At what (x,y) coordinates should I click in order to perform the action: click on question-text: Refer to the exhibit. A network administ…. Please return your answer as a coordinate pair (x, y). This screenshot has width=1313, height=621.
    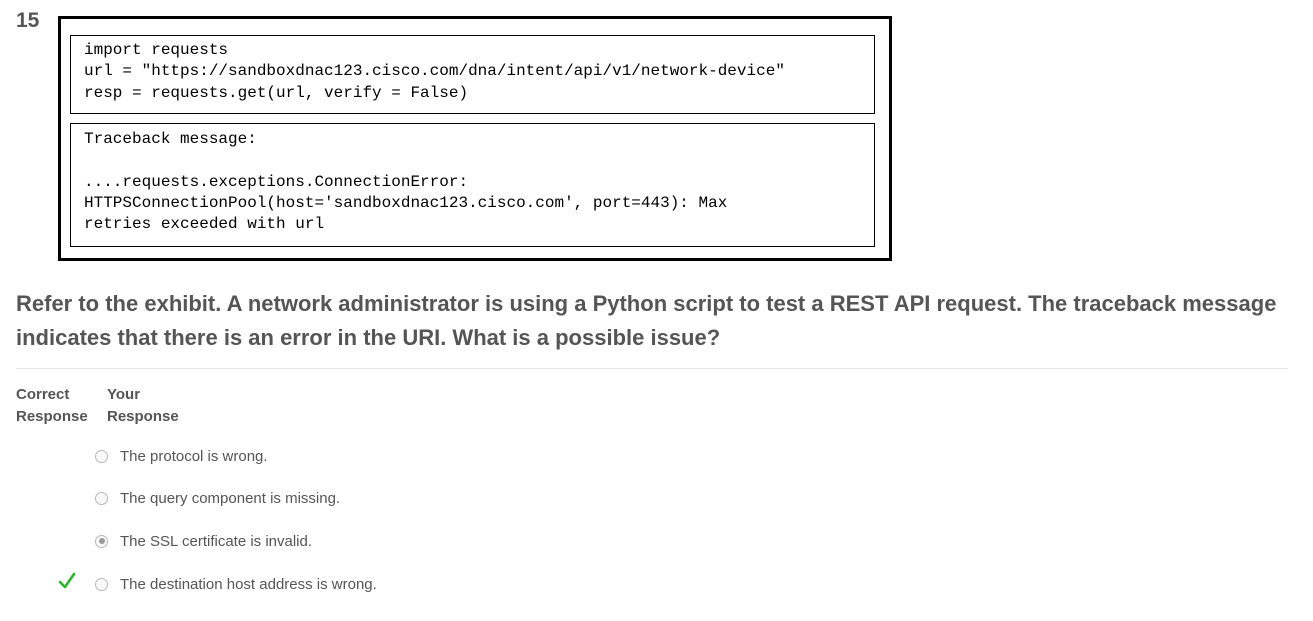
    Looking at the image, I should click on (646, 320).